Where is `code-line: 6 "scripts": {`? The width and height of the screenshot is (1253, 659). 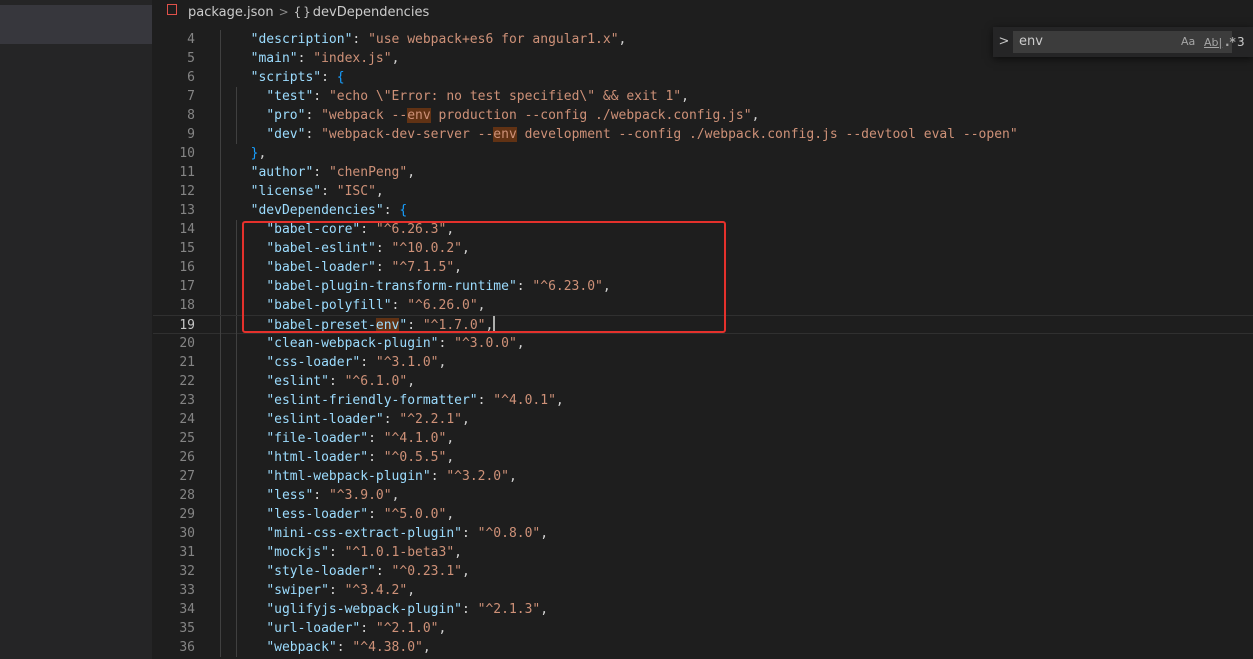 code-line: 6 "scripts": { is located at coordinates (703, 77).